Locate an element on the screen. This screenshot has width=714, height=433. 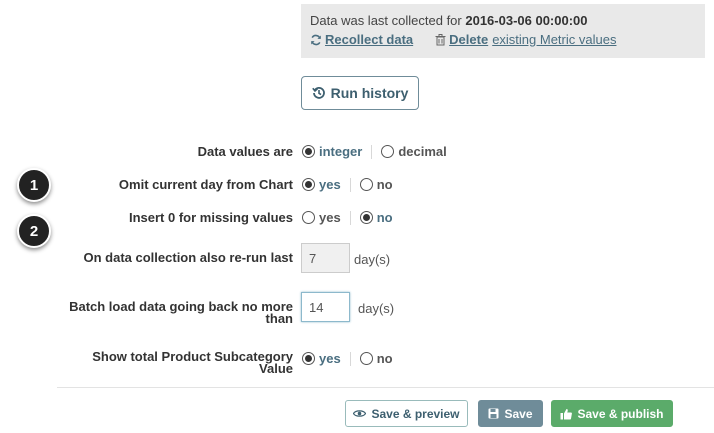
integer-radio: integer is located at coordinates (332, 151).